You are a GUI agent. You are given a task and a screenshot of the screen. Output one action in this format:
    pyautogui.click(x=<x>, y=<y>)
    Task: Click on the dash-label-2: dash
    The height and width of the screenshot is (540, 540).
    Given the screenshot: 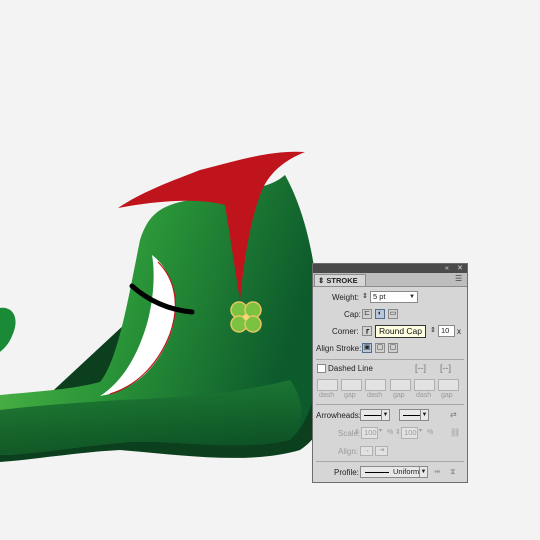 What is the action you would take?
    pyautogui.click(x=375, y=395)
    